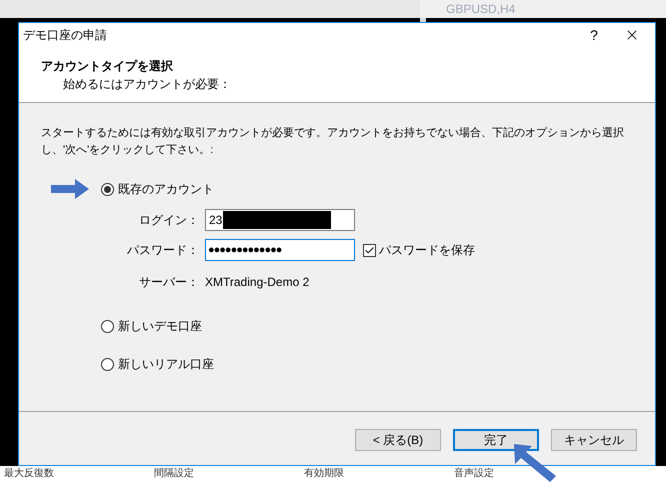 The image size is (666, 482). Describe the element at coordinates (496, 439) in the screenshot. I see `dialog-button: 完了` at that location.